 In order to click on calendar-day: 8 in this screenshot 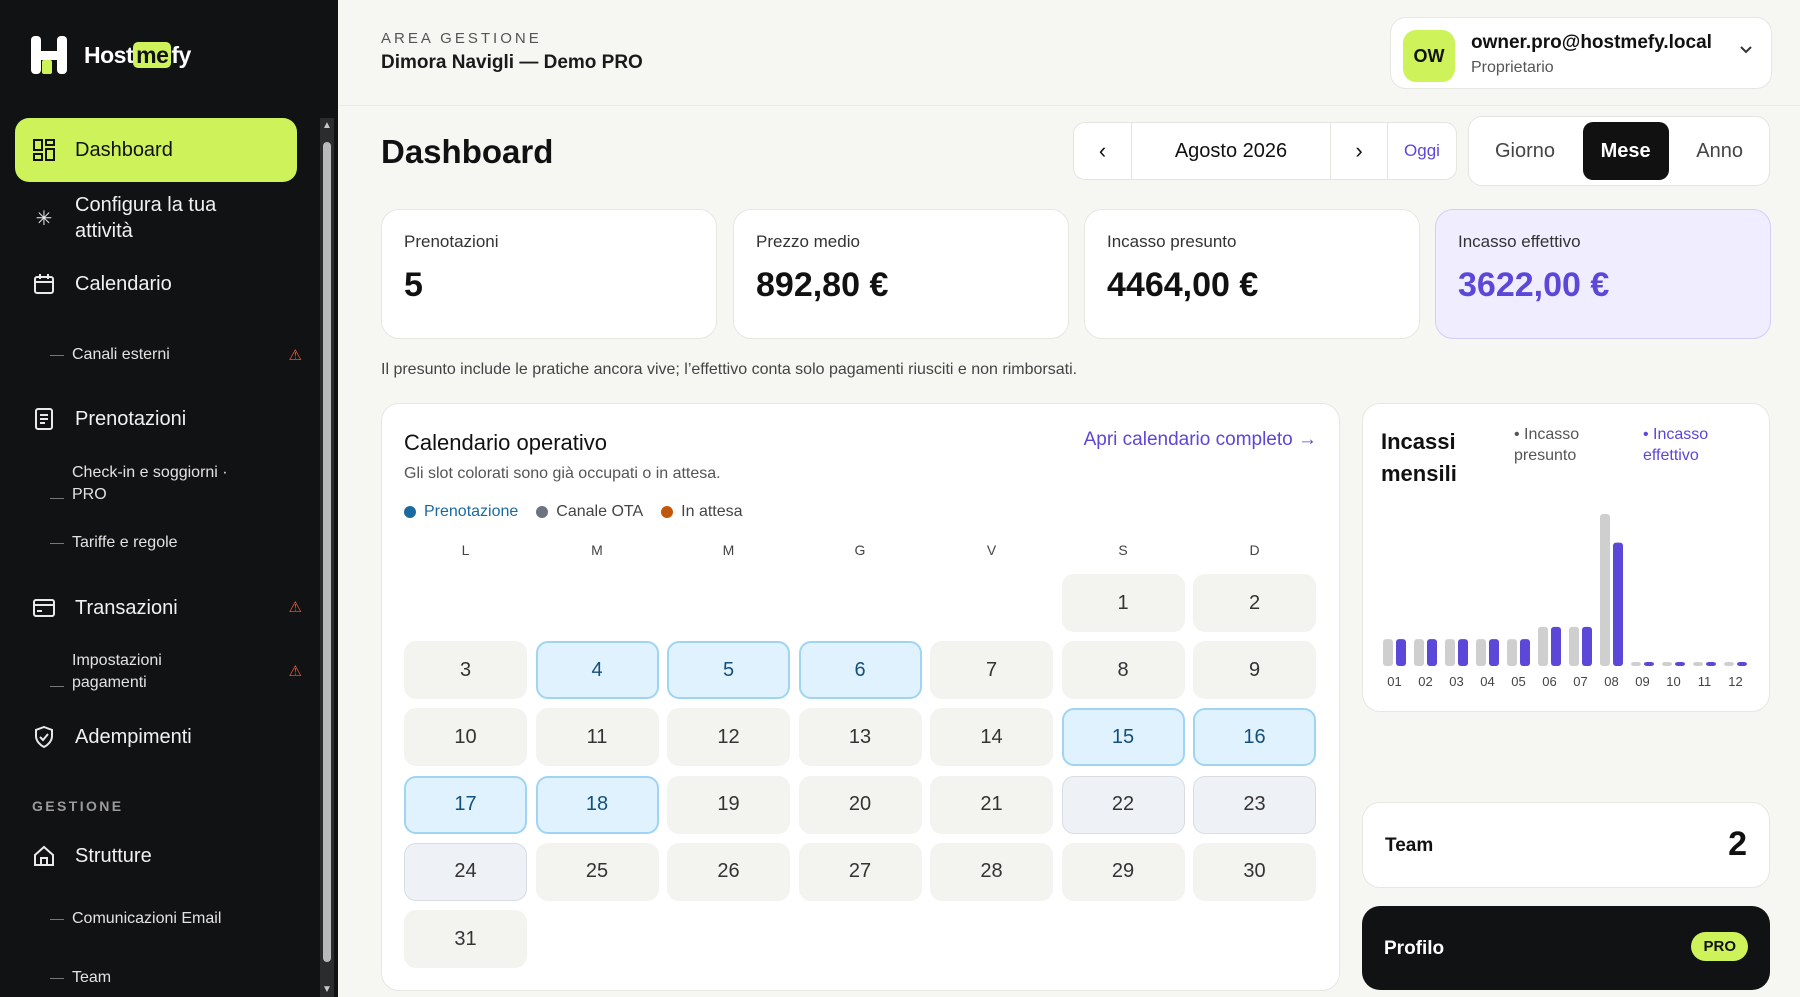, I will do `click(1123, 670)`.